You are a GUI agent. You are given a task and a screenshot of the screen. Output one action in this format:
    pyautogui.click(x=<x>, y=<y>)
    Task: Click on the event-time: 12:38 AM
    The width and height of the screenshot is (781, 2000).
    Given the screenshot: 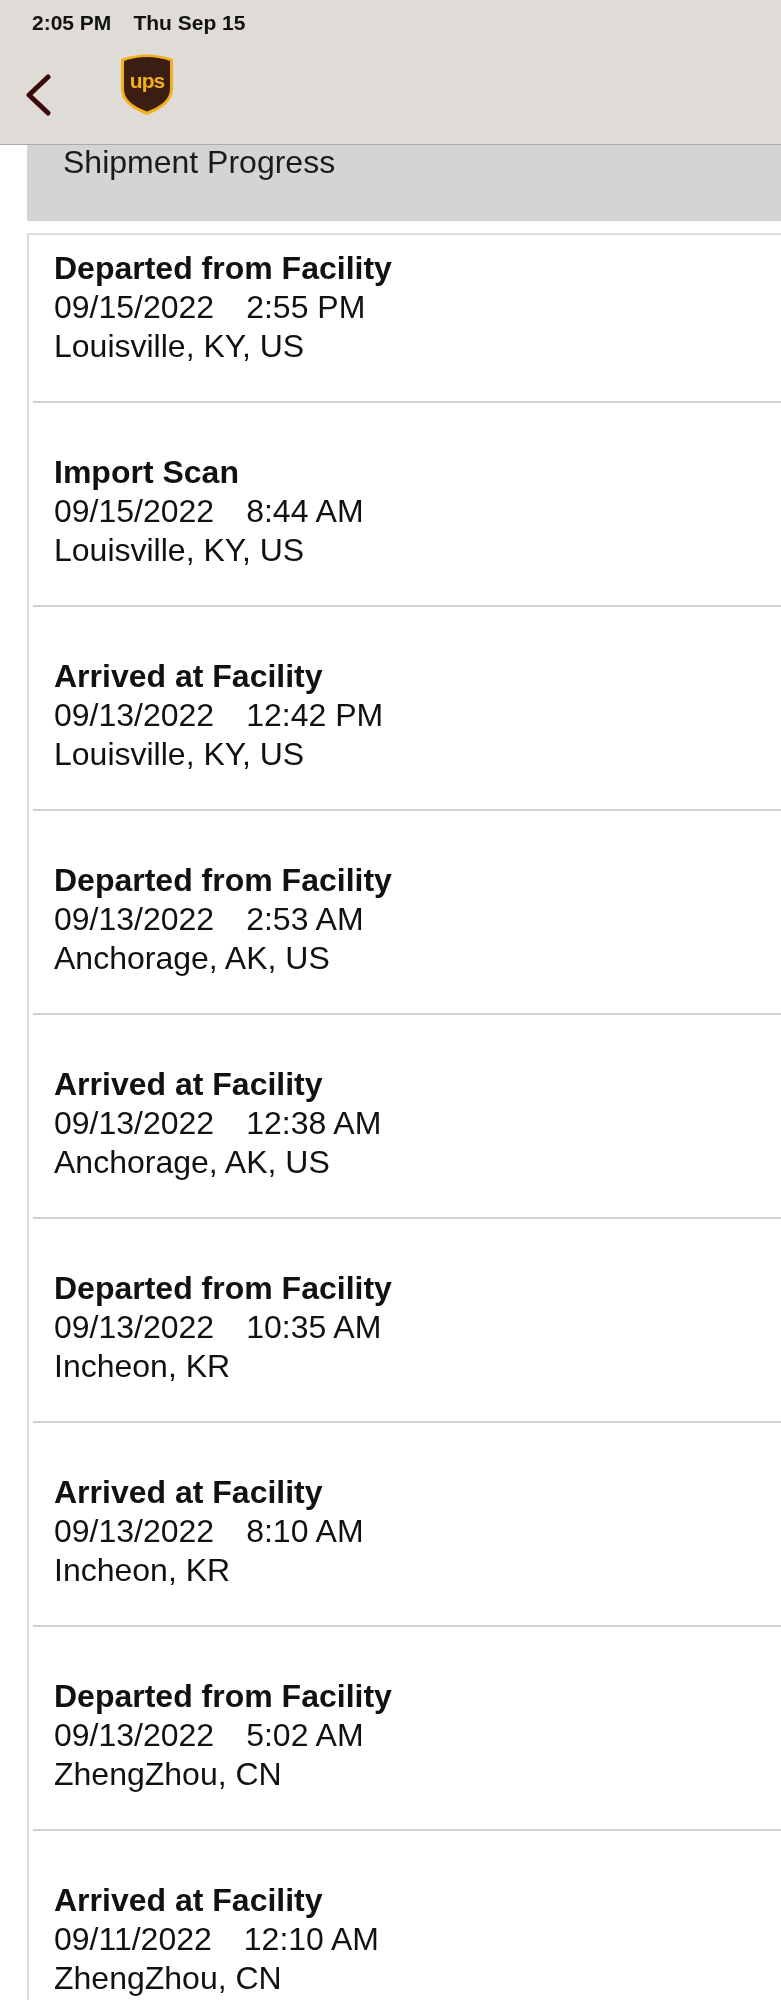 What is the action you would take?
    pyautogui.click(x=314, y=1123)
    